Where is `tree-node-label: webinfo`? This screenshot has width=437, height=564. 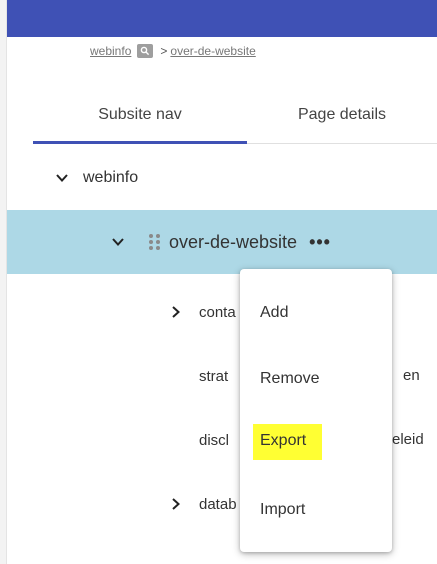
tree-node-label: webinfo is located at coordinates (111, 177).